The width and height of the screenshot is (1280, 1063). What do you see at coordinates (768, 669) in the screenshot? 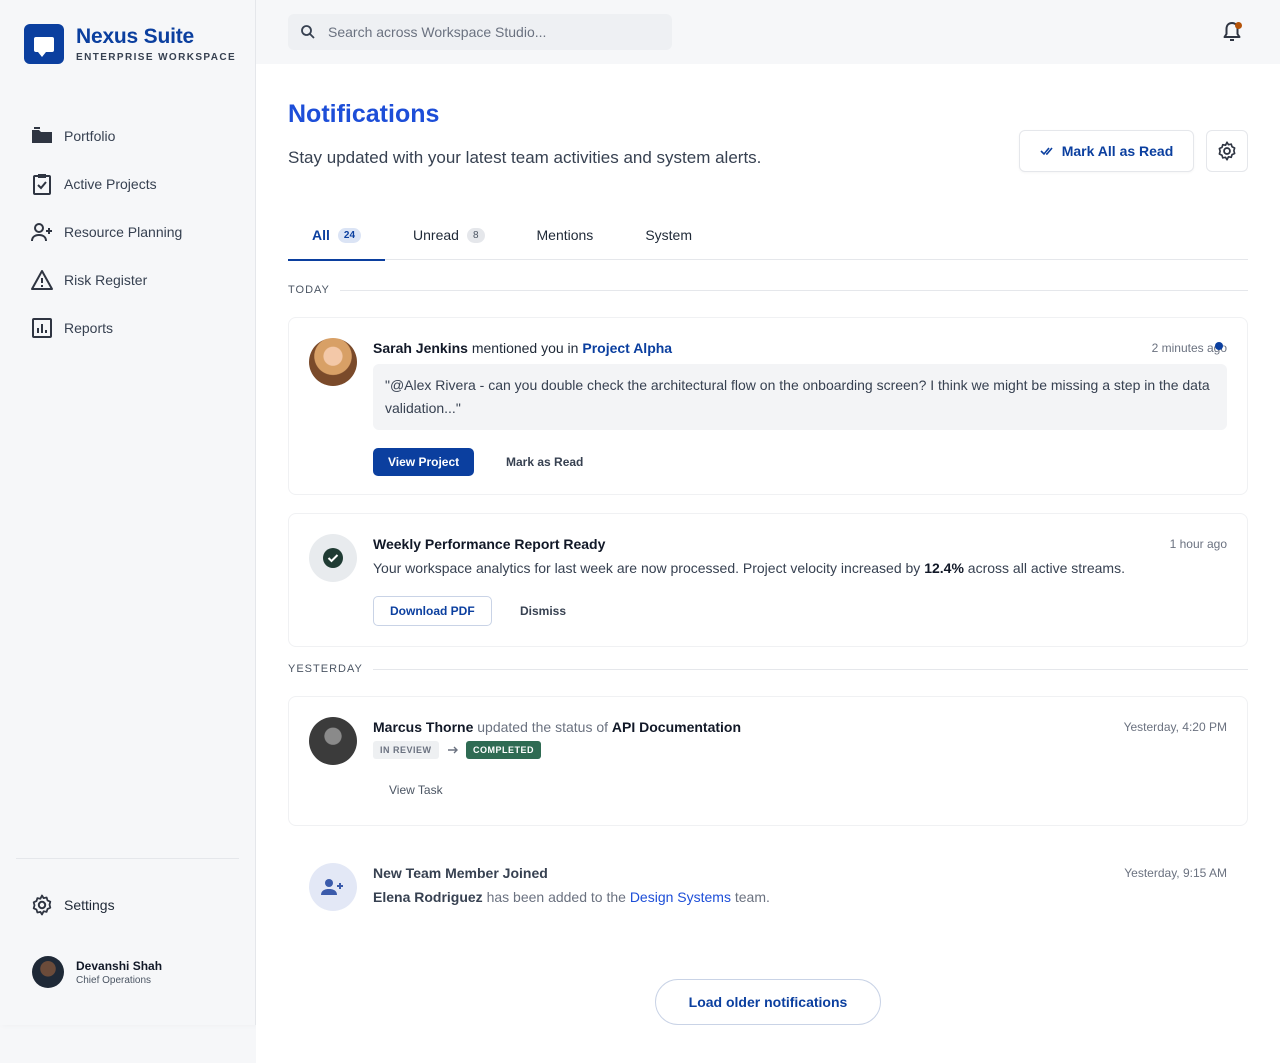
I see `section-yesterday: YESTERDAY` at bounding box center [768, 669].